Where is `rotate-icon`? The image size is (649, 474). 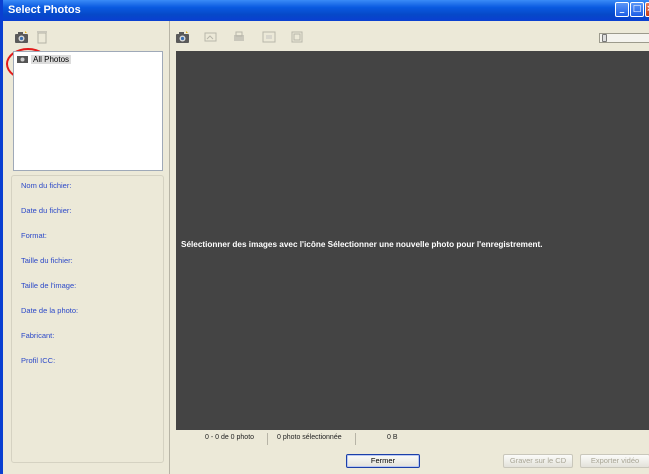 rotate-icon is located at coordinates (210, 37).